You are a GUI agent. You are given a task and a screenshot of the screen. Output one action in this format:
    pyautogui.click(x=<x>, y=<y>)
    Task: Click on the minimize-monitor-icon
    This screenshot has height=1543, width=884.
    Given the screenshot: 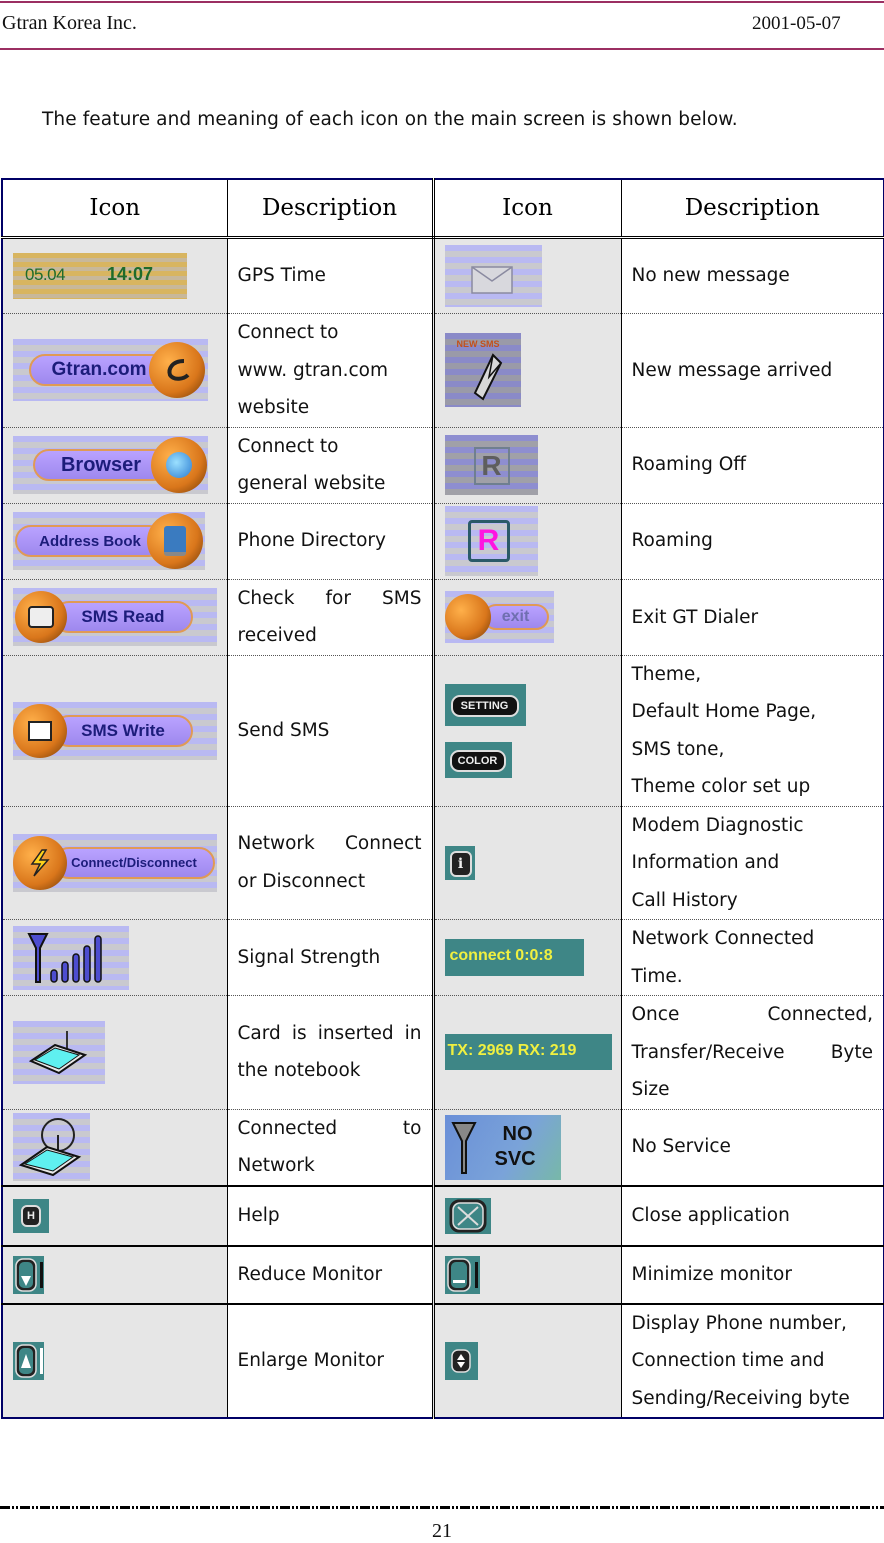 What is the action you would take?
    pyautogui.click(x=462, y=1274)
    